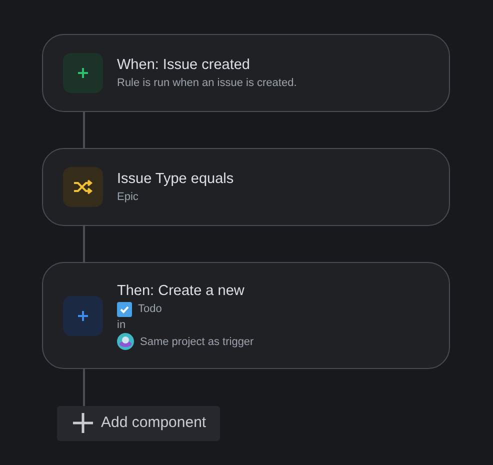 The height and width of the screenshot is (465, 493). I want to click on connector-text: in, so click(121, 325).